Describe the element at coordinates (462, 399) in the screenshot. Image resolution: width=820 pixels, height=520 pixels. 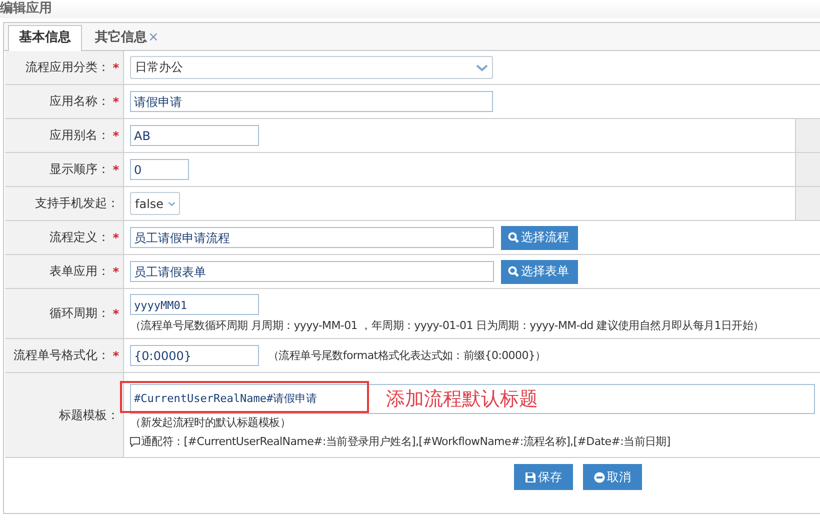
I see `annotation-text: 添加流程默认标题` at that location.